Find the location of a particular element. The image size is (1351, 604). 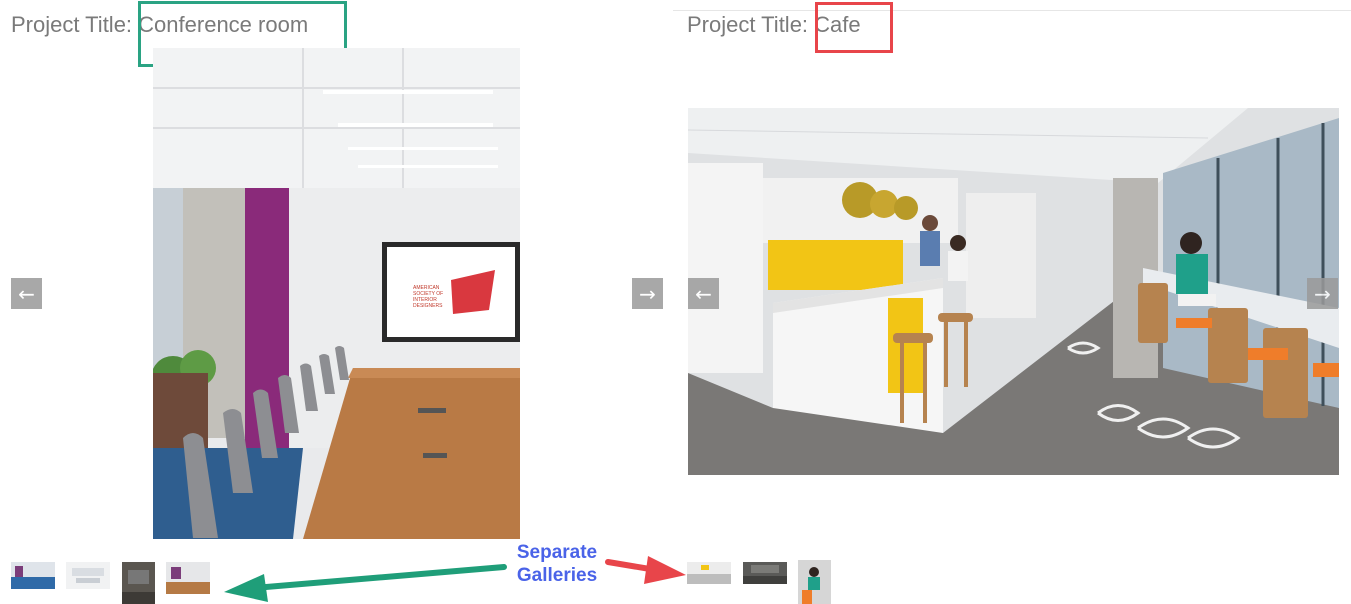

callout-line-1: Separate is located at coordinates (557, 552).